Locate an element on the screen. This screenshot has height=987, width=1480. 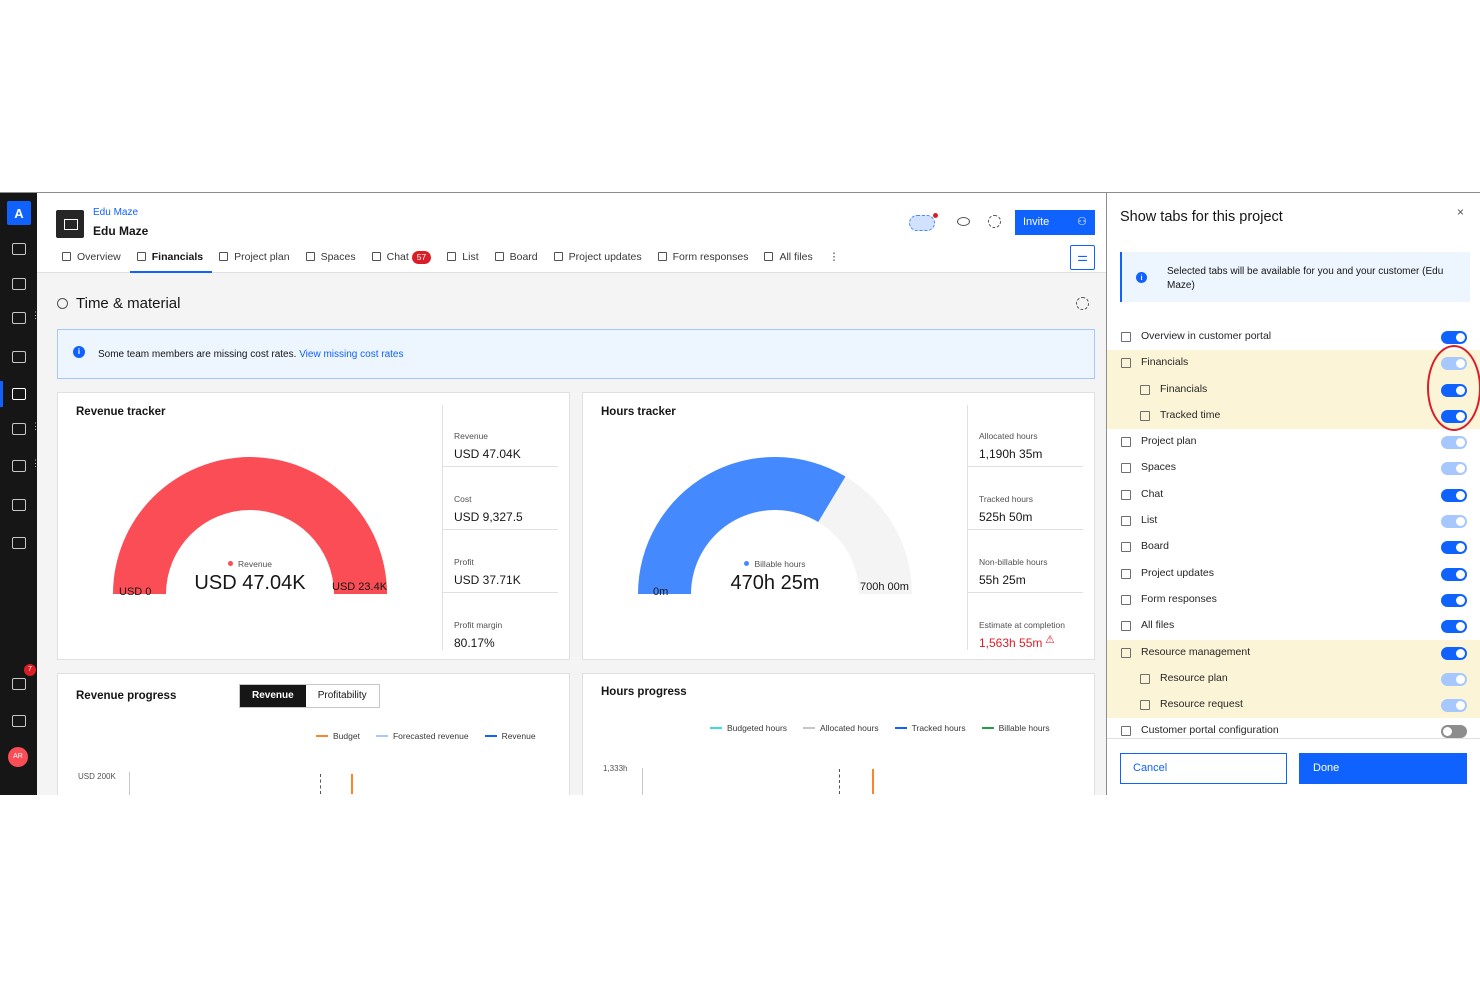
tab-visibility-row: Resource request is located at coordinates (1293, 705).